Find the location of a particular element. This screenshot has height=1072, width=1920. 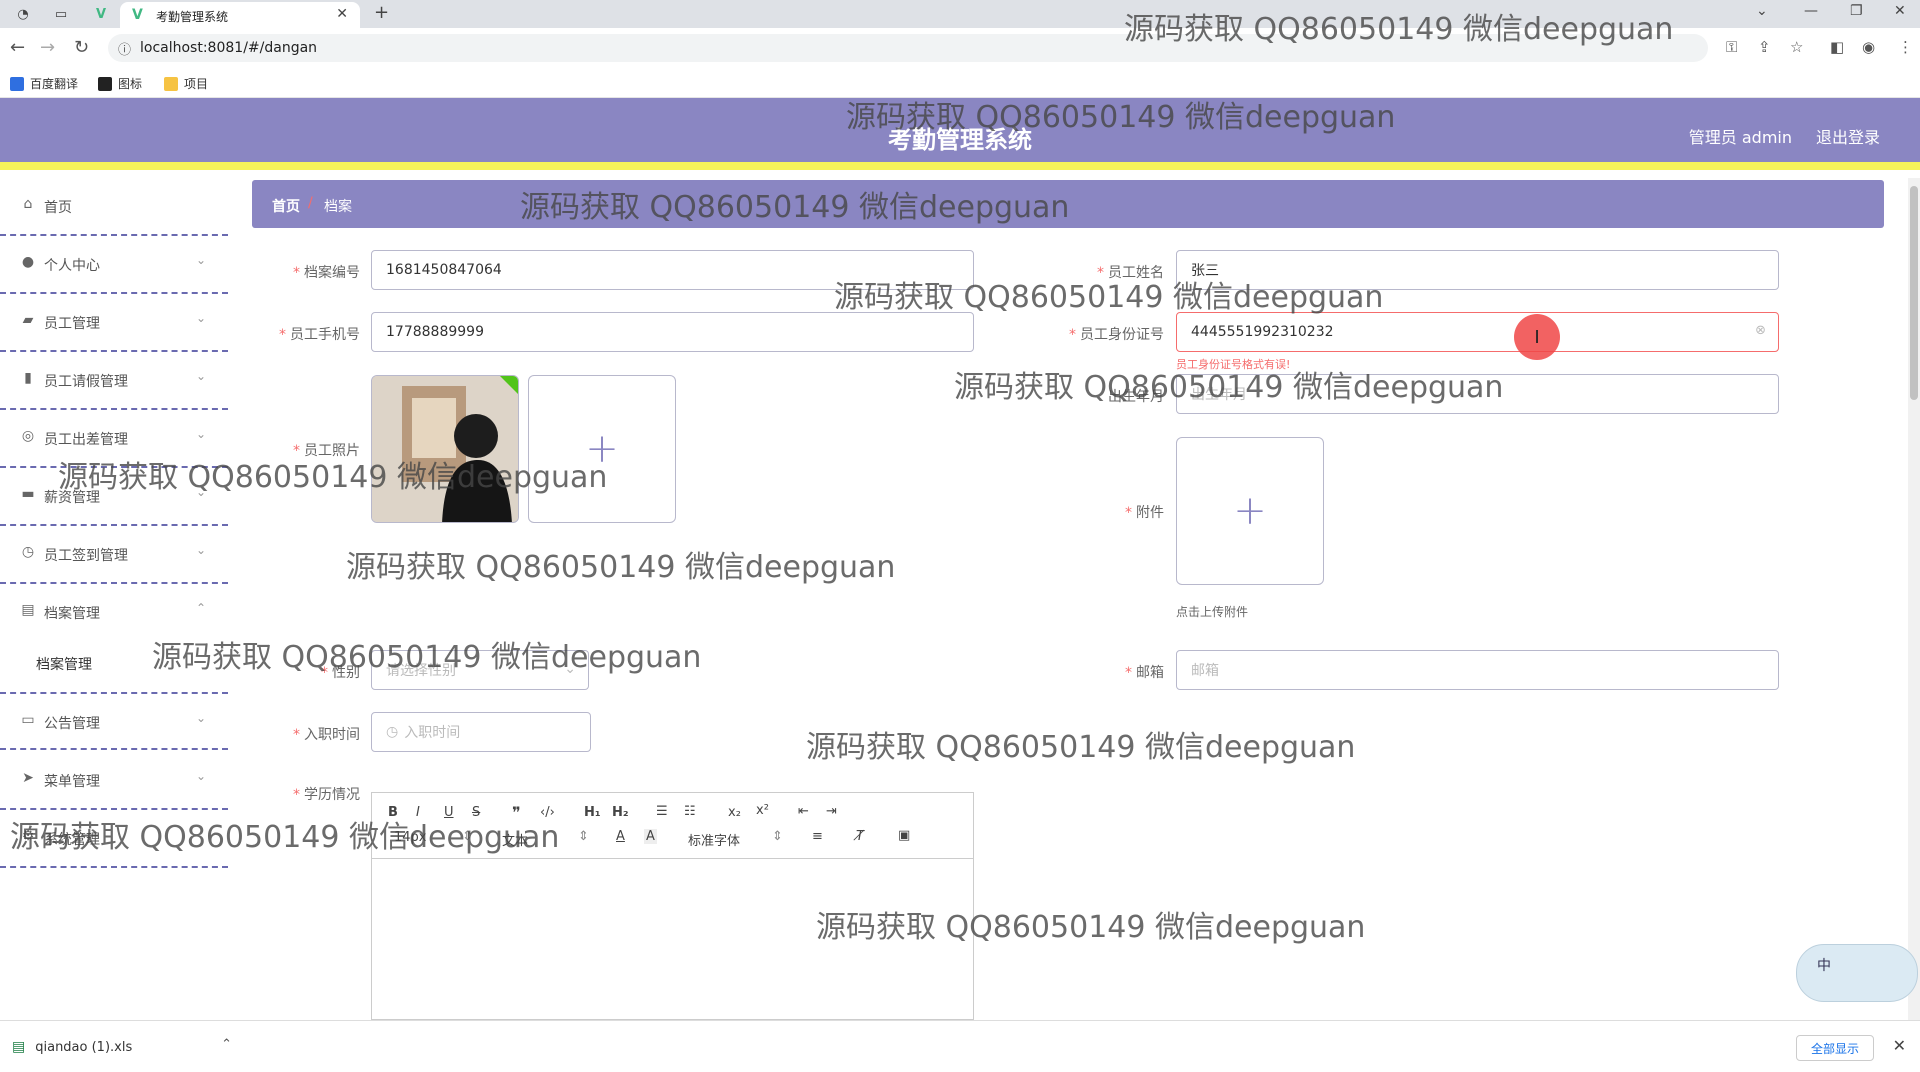

translate-icon is located at coordinates (17, 83).